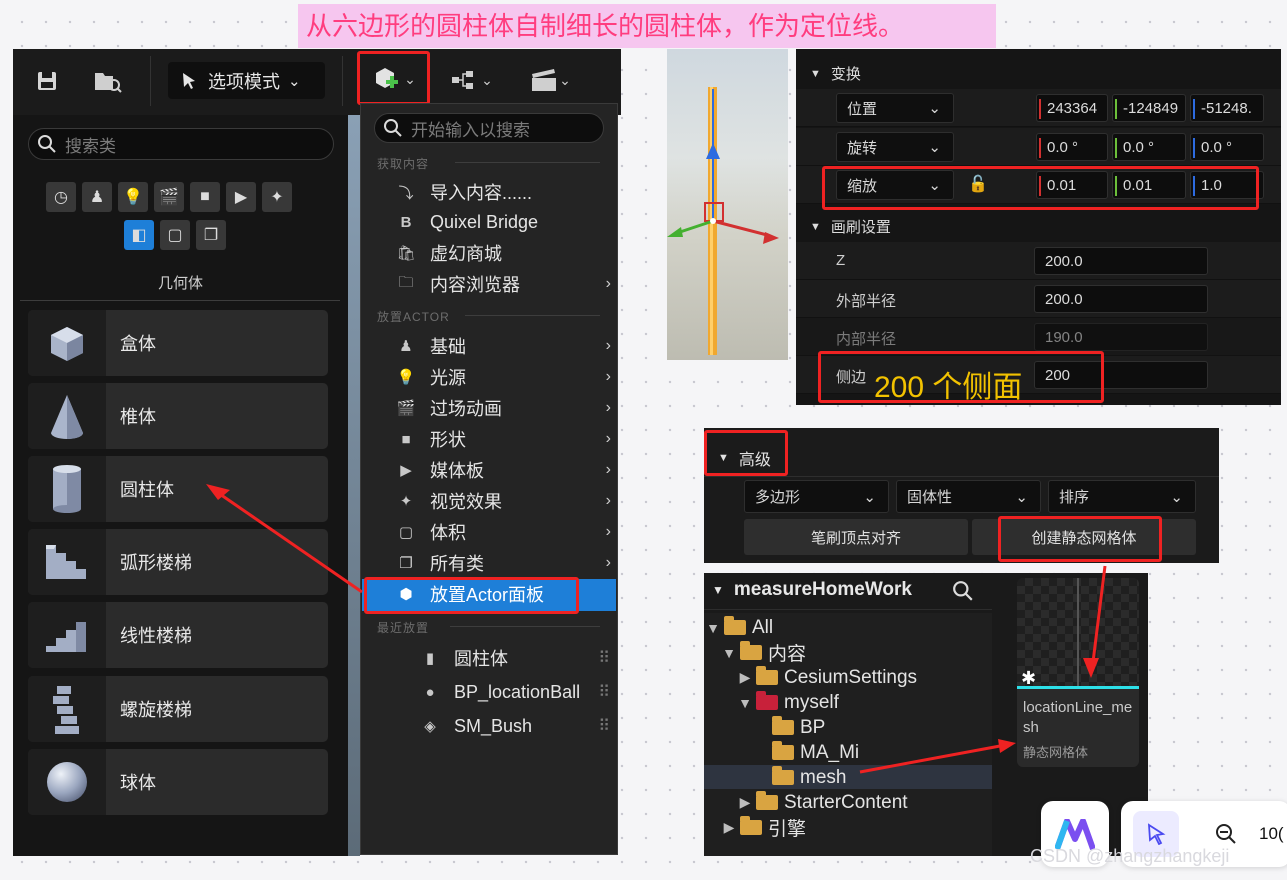 The width and height of the screenshot is (1287, 880). Describe the element at coordinates (47, 81) in the screenshot. I see `save-icon` at that location.